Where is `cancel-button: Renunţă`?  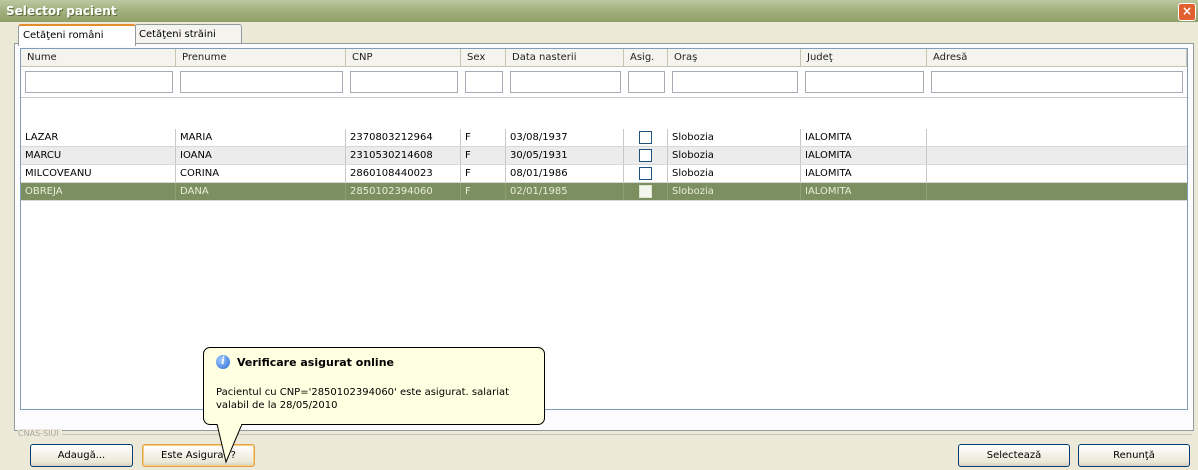
cancel-button: Renunţă is located at coordinates (1134, 455).